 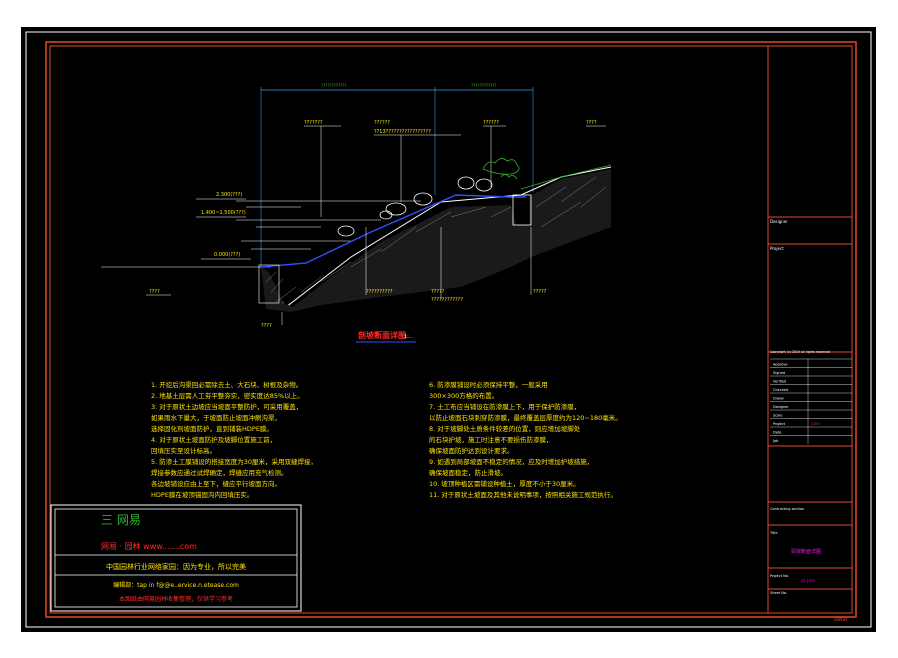 What do you see at coordinates (773, 533) in the screenshot?
I see `tb-title-label: Title` at bounding box center [773, 533].